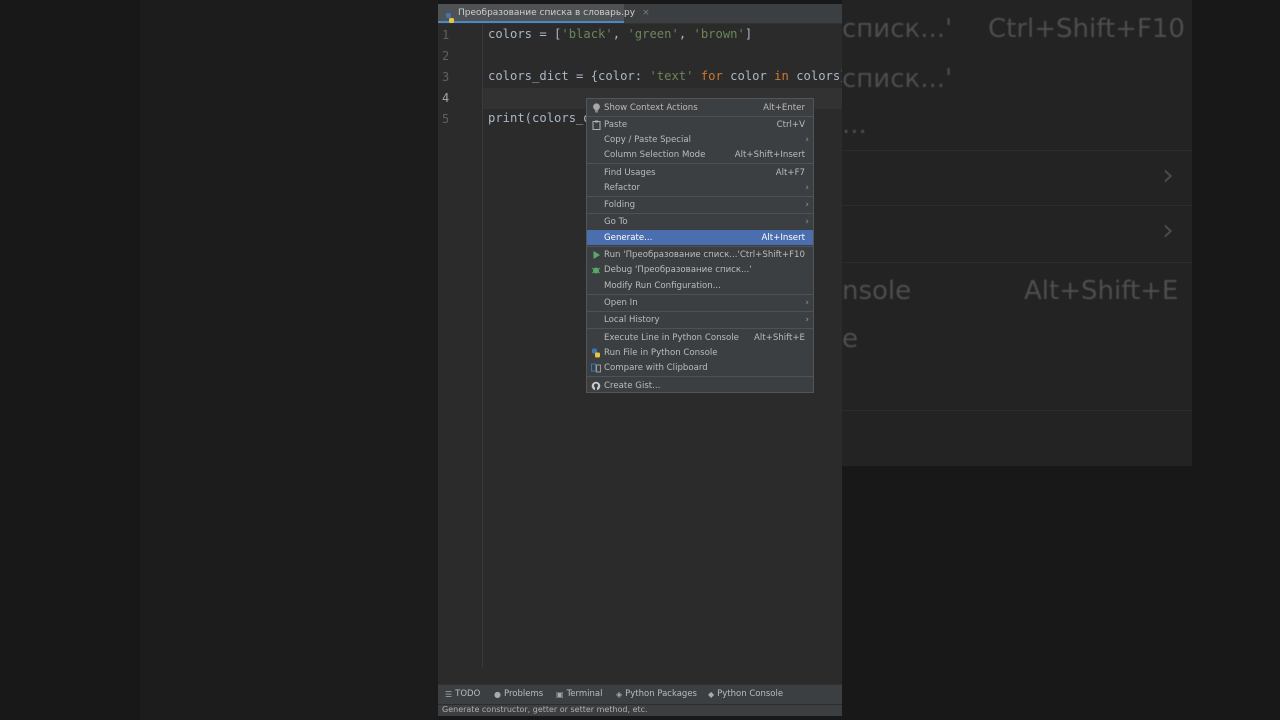 This screenshot has width=1280, height=720. Describe the element at coordinates (497, 694) in the screenshot. I see `problems-icon: ●` at that location.